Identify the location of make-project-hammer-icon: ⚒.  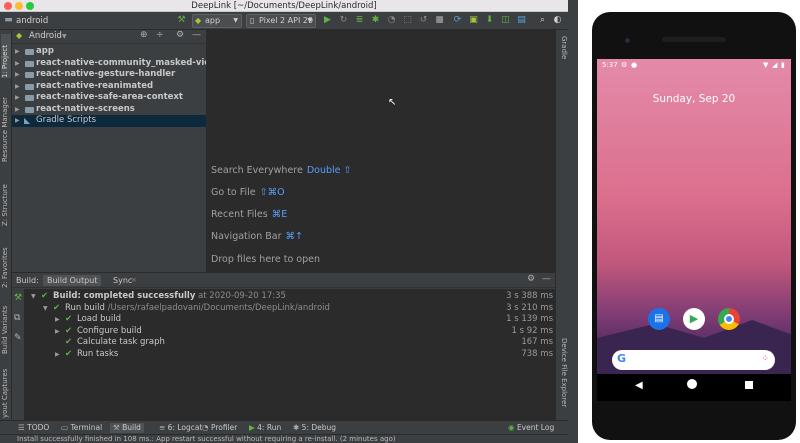
(181, 20).